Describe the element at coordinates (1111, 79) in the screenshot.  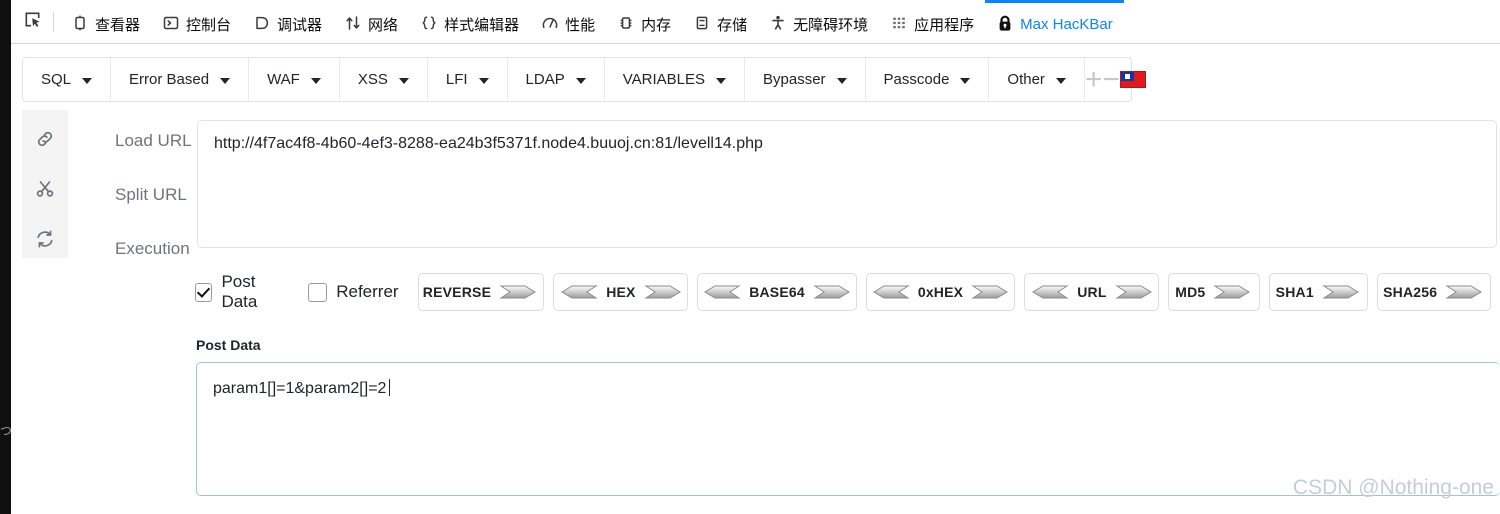
I see `remove-tab-button: −` at that location.